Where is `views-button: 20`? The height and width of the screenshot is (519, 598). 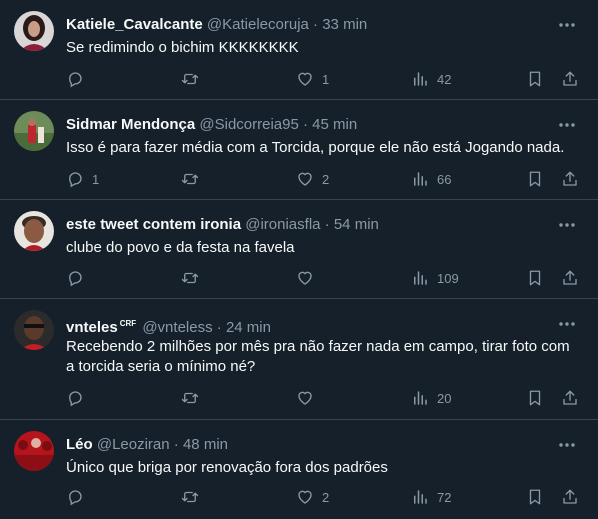
views-button: 20 is located at coordinates (431, 398).